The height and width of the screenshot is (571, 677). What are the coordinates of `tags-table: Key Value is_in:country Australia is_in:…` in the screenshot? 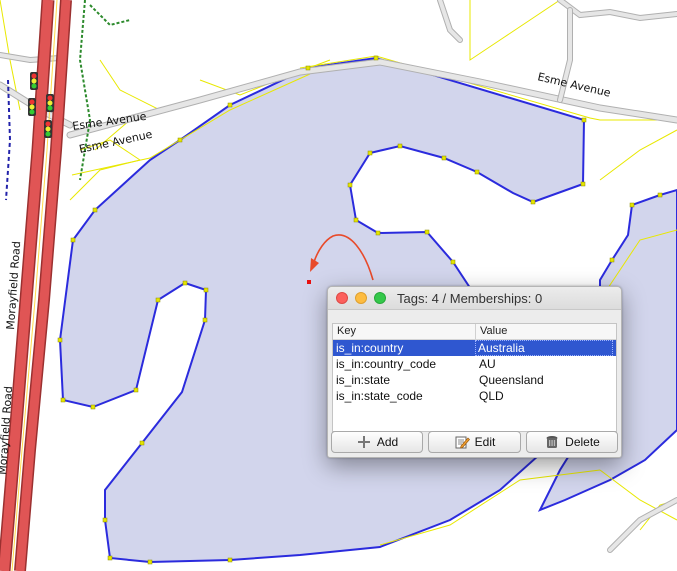 It's located at (474, 377).